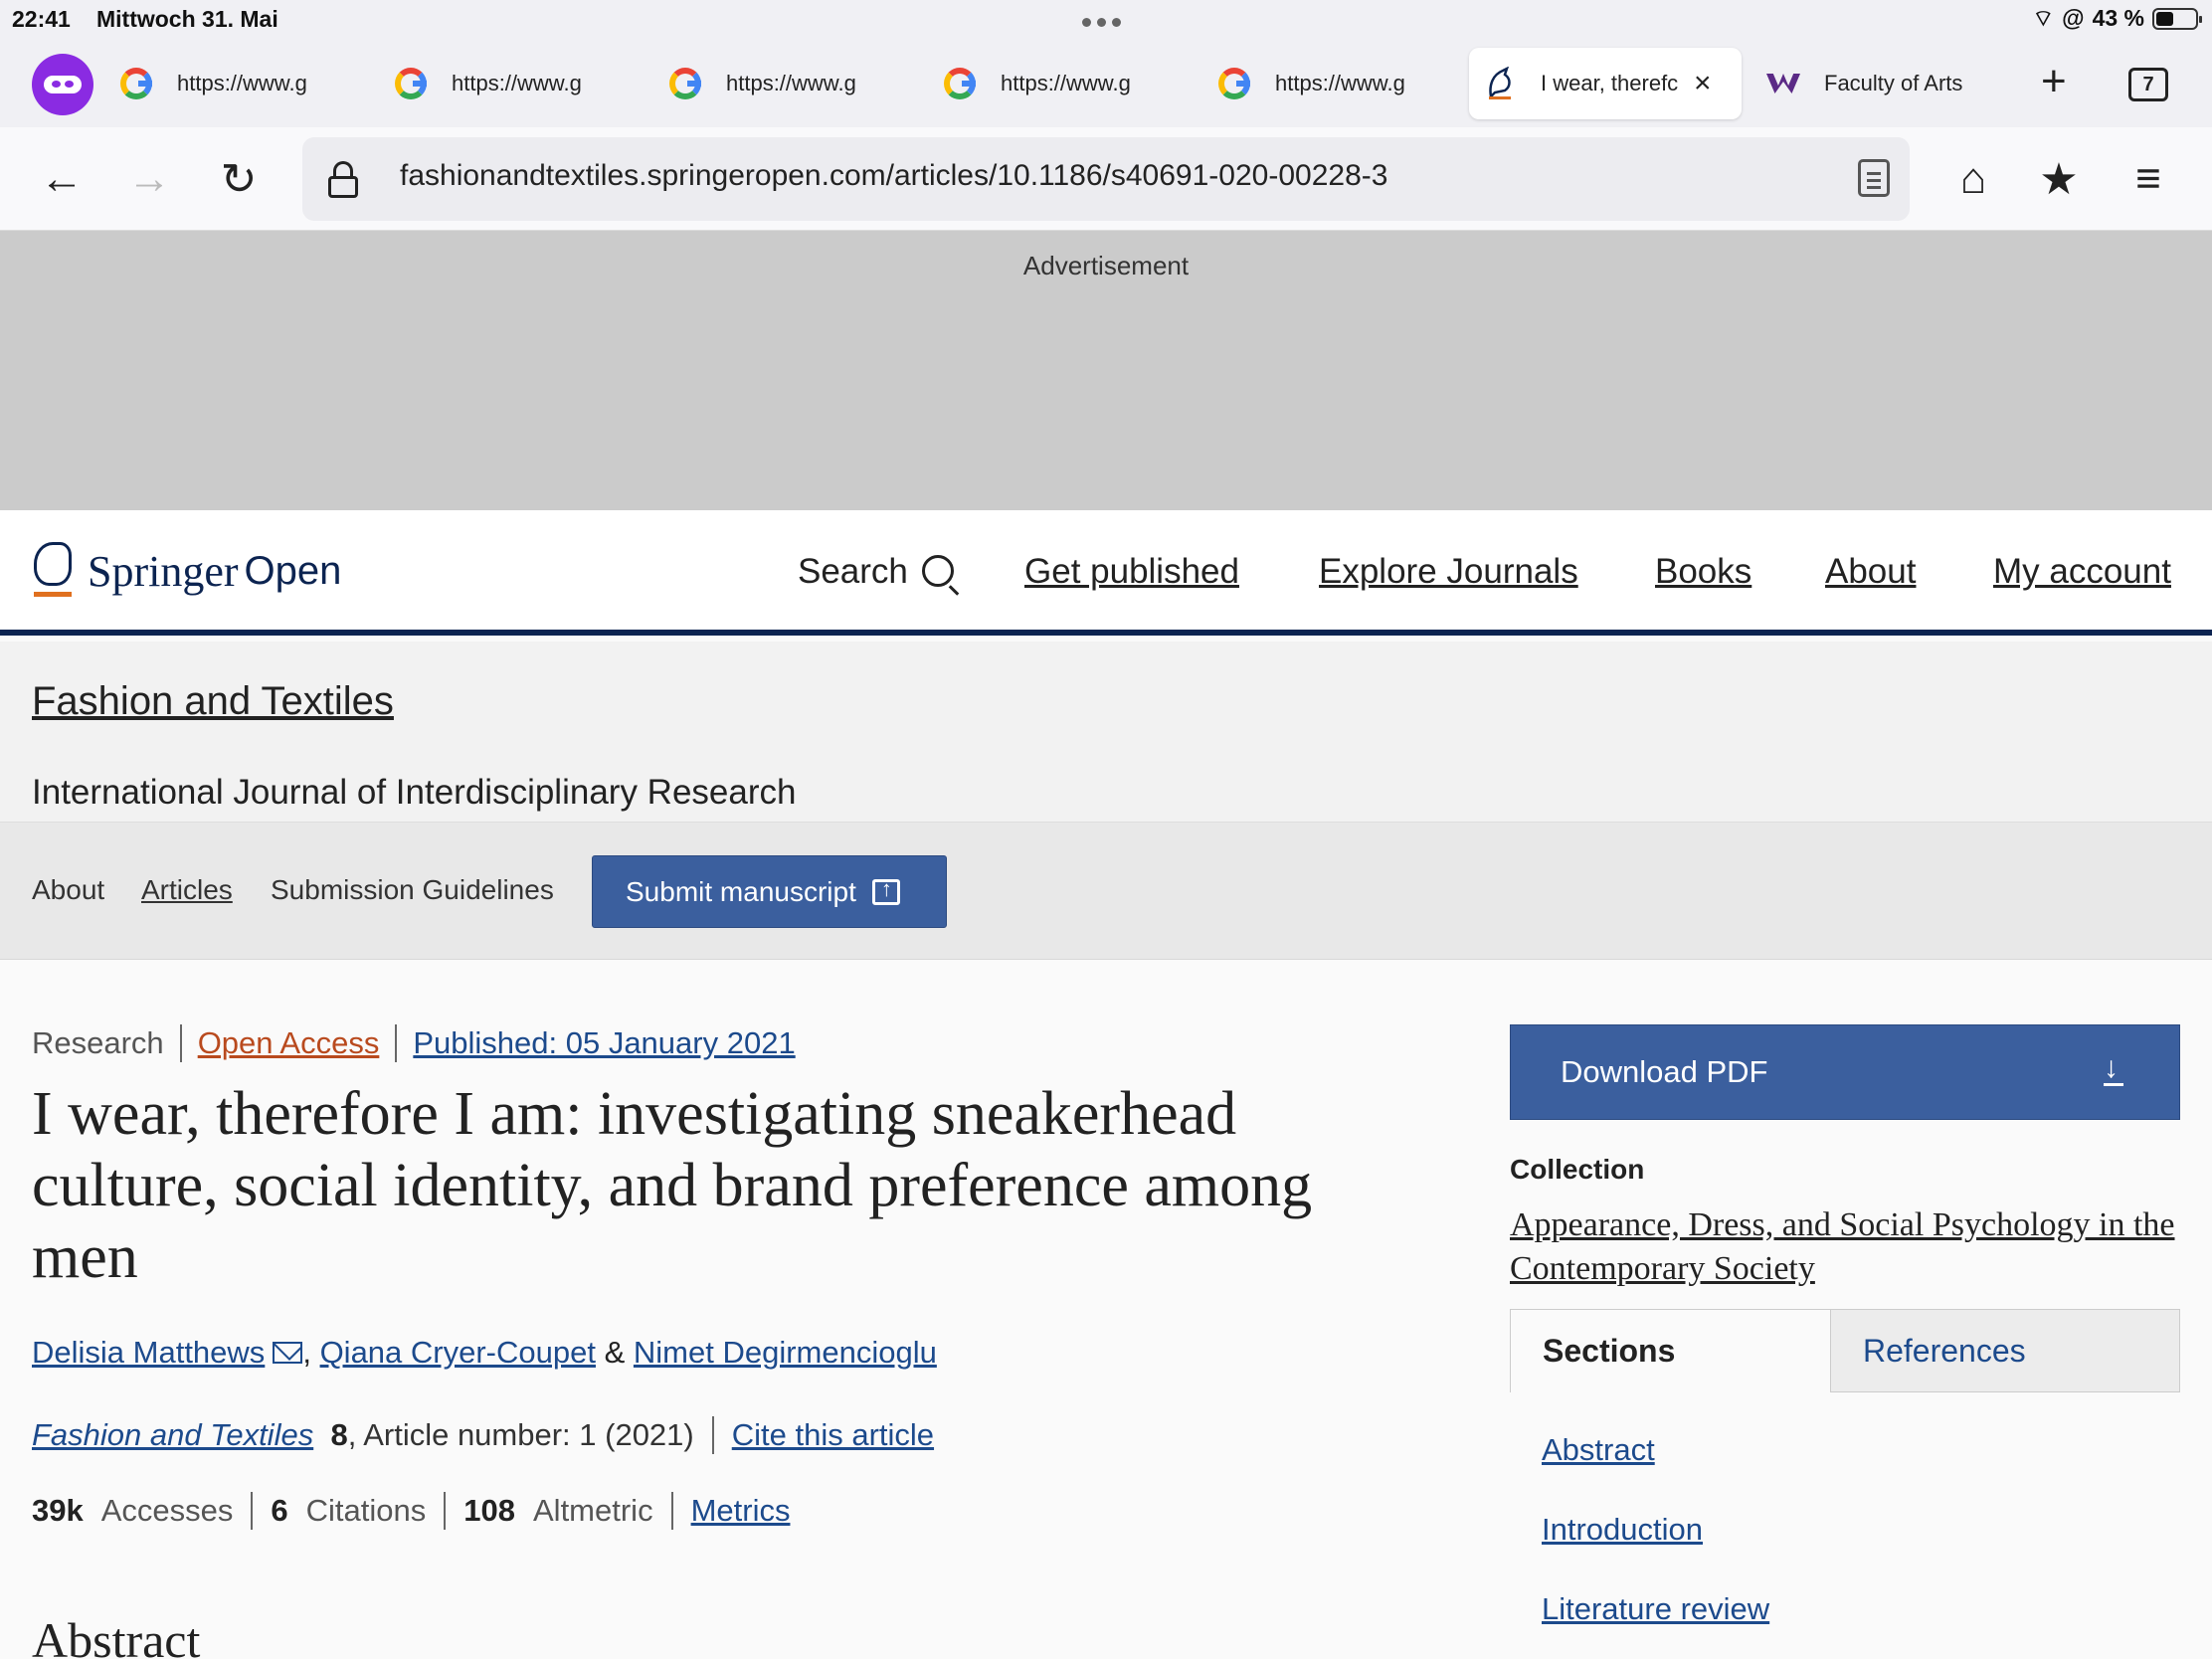  I want to click on citation-volume: 8, so click(339, 1434).